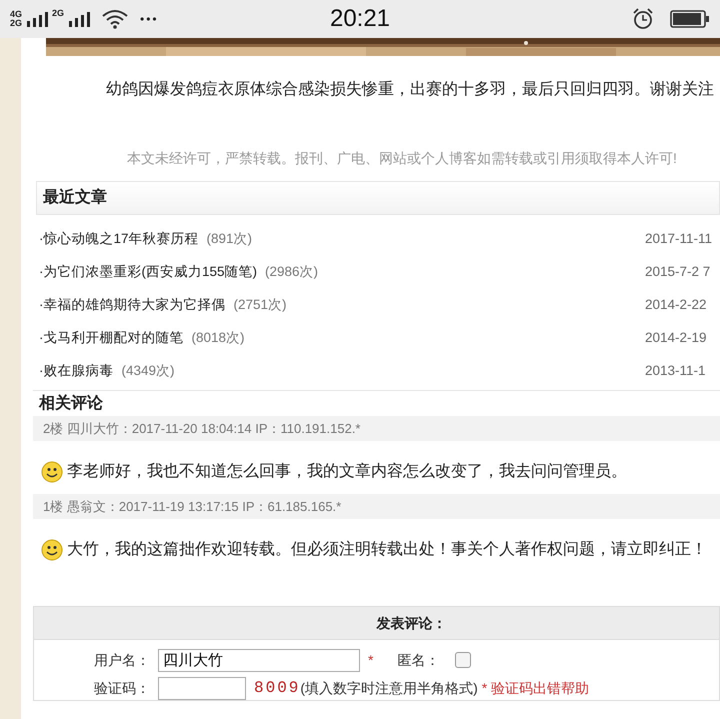 This screenshot has height=719, width=720. Describe the element at coordinates (676, 305) in the screenshot. I see `article-date: 2014-2-22` at that location.